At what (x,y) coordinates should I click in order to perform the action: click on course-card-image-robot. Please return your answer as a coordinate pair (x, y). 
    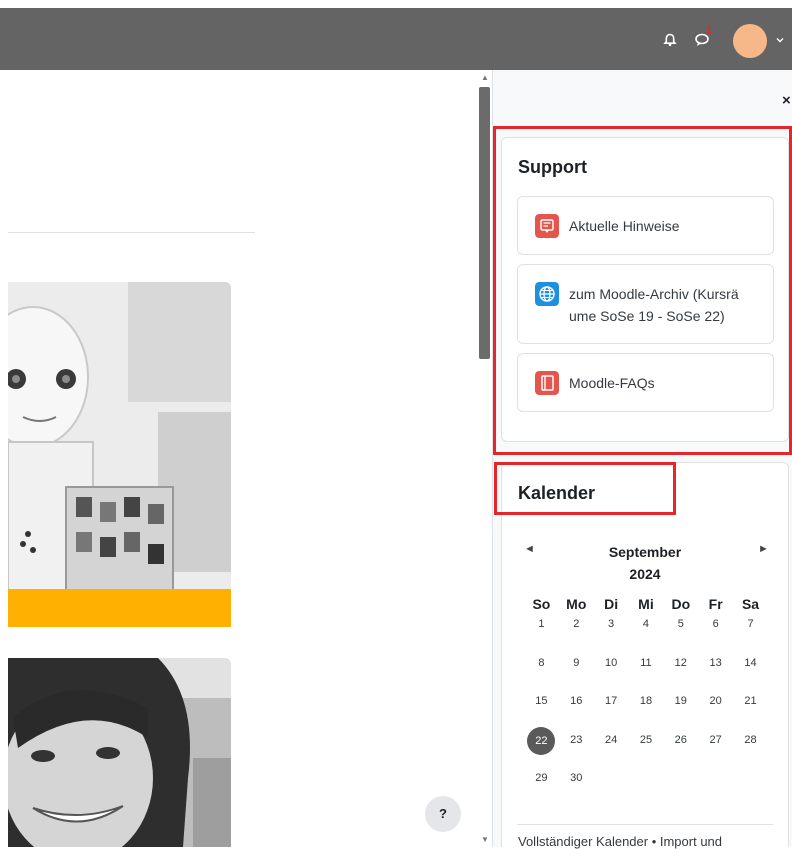
    Looking at the image, I should click on (119, 454).